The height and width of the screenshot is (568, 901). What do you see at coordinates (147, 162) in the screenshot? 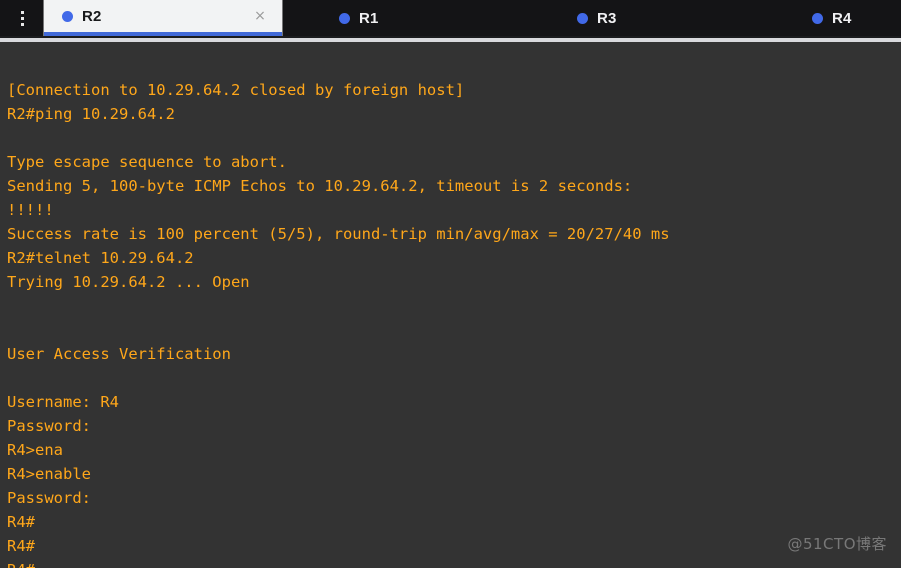
I see `terminal-line: Type escape sequence to abort.` at bounding box center [147, 162].